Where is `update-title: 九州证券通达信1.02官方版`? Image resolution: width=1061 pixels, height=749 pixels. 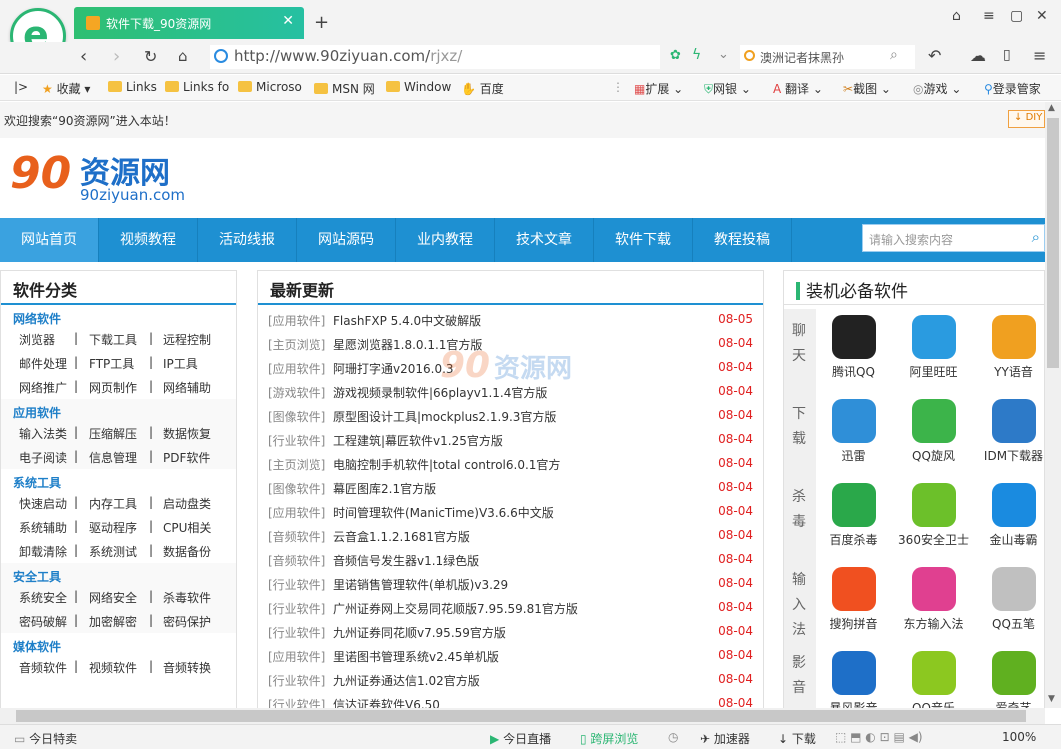
update-title: 九州证券通达信1.02官方版 is located at coordinates (406, 680).